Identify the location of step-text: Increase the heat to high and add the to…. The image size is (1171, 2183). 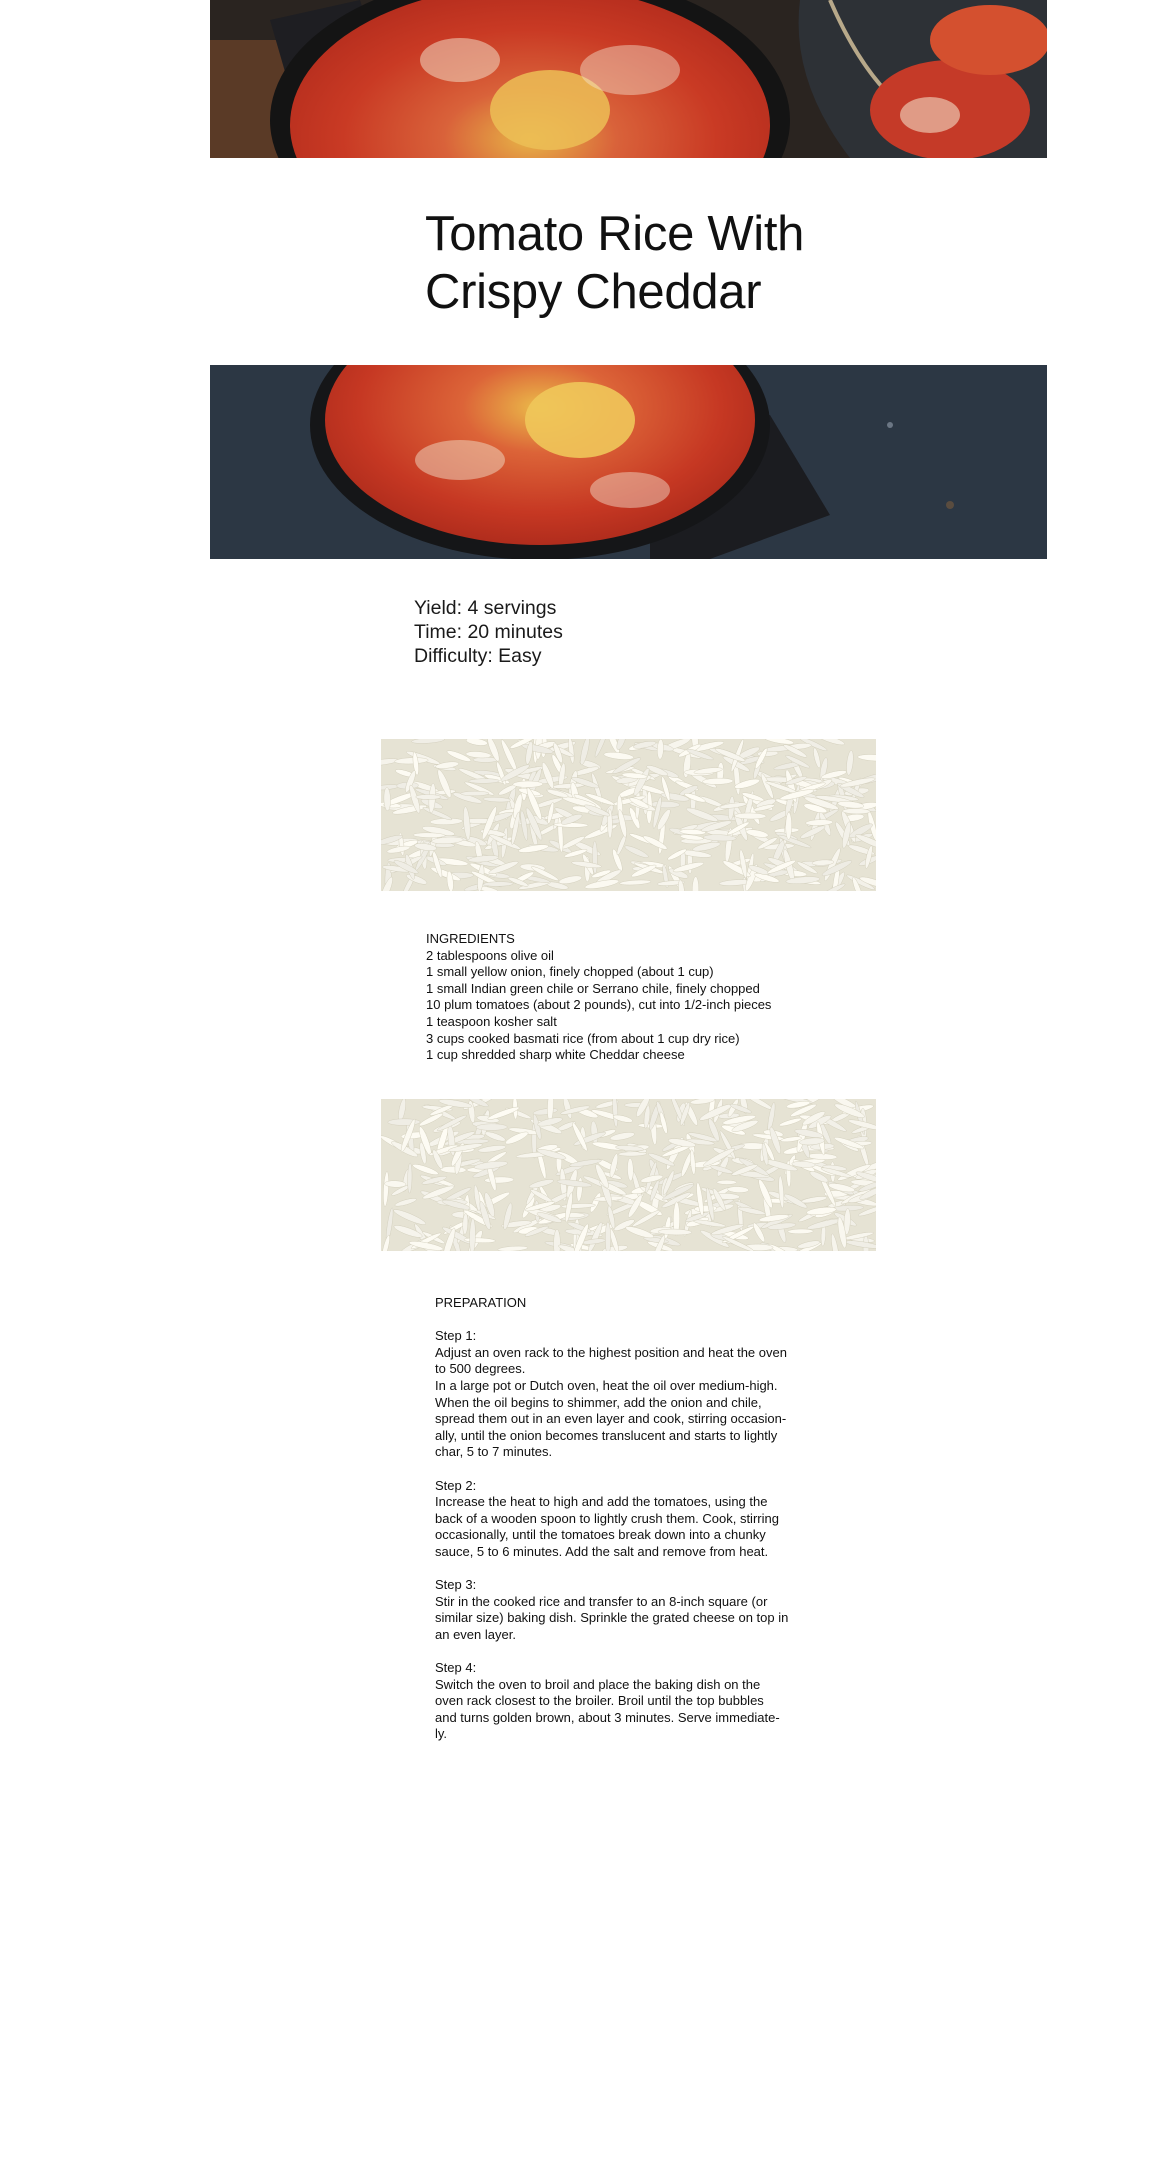
(607, 1526).